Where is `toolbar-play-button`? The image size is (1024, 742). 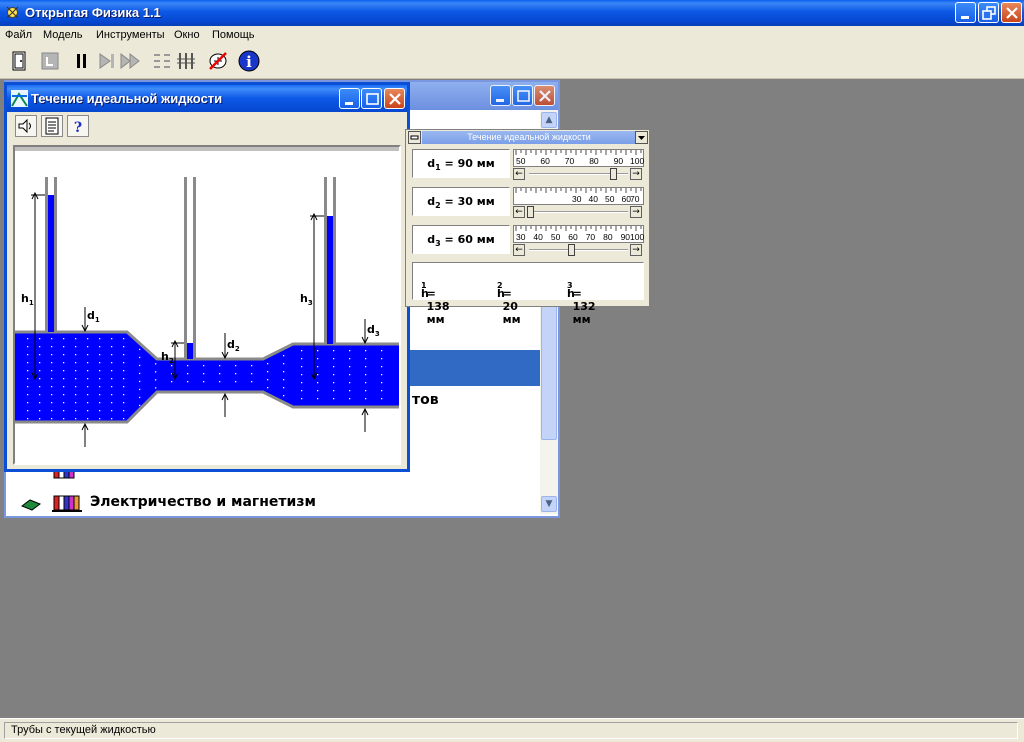
toolbar-play-button is located at coordinates (130, 61).